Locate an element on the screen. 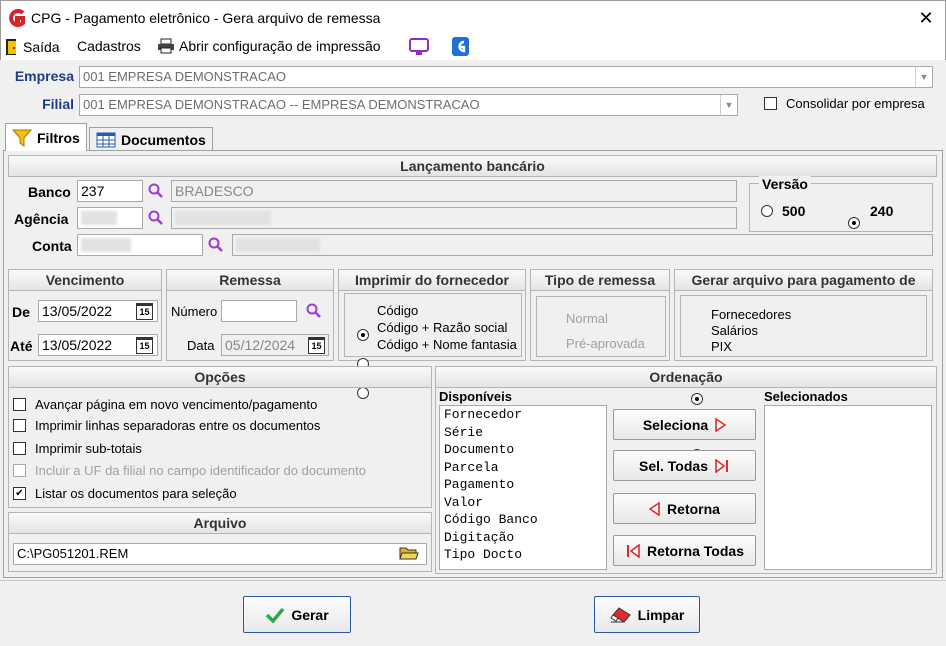 Image resolution: width=946 pixels, height=646 pixels. list-item: Série is located at coordinates (525, 433).